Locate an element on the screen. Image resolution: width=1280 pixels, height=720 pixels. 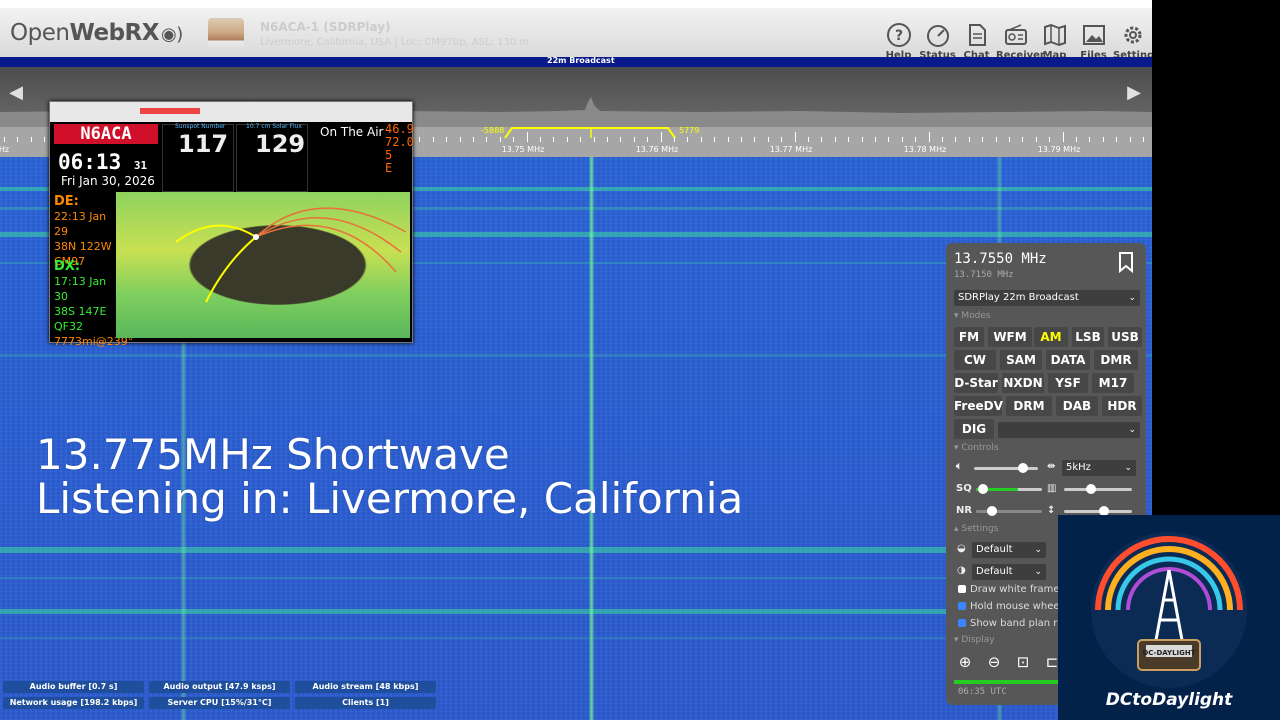
channel-logo-name: DCtoDaylight is located at coordinates (1169, 700).